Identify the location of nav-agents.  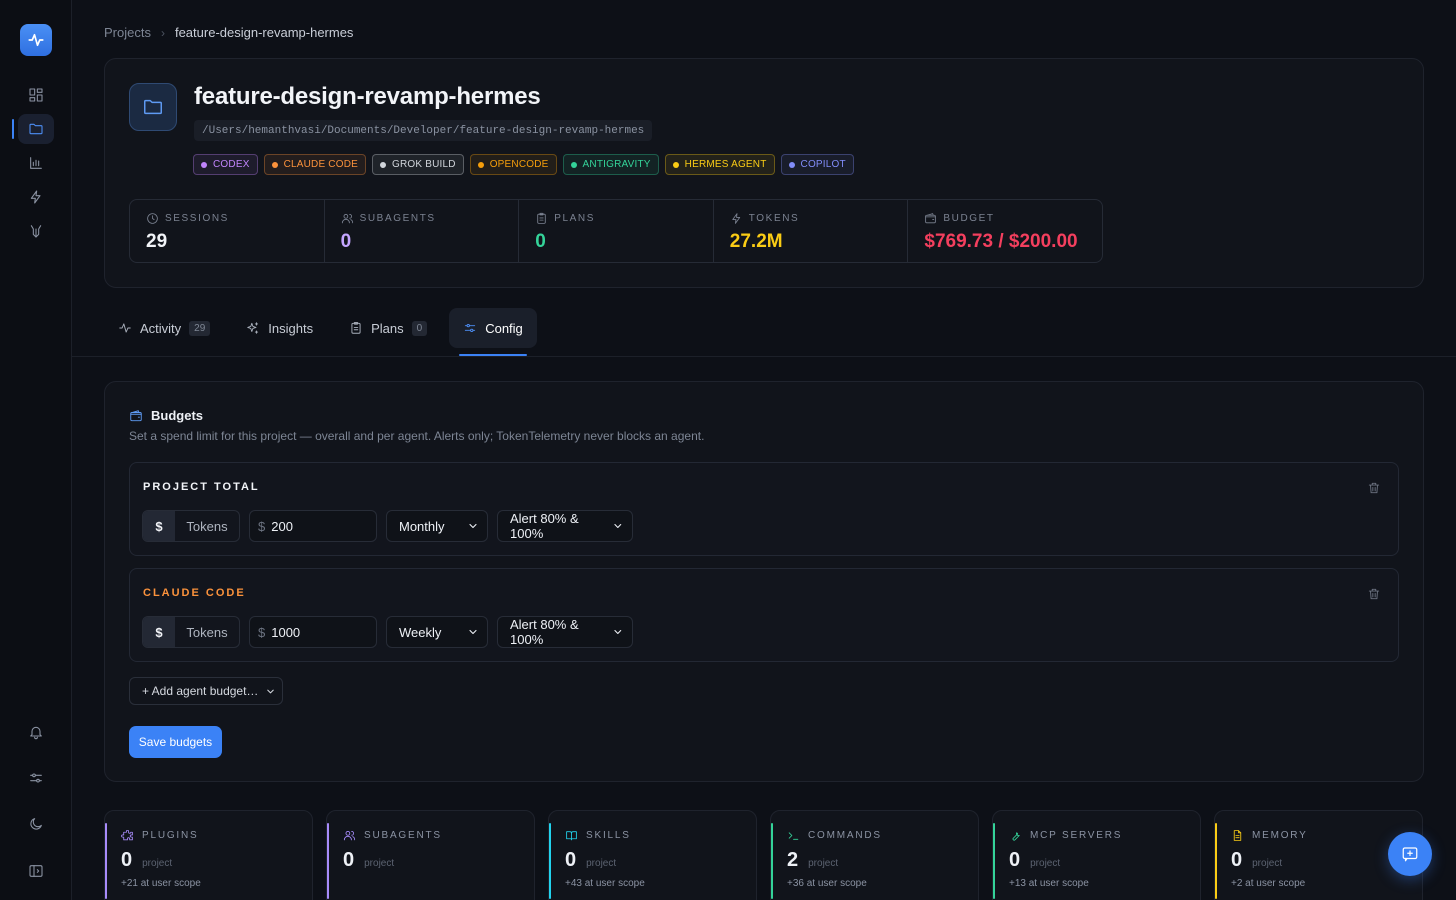
(36, 231).